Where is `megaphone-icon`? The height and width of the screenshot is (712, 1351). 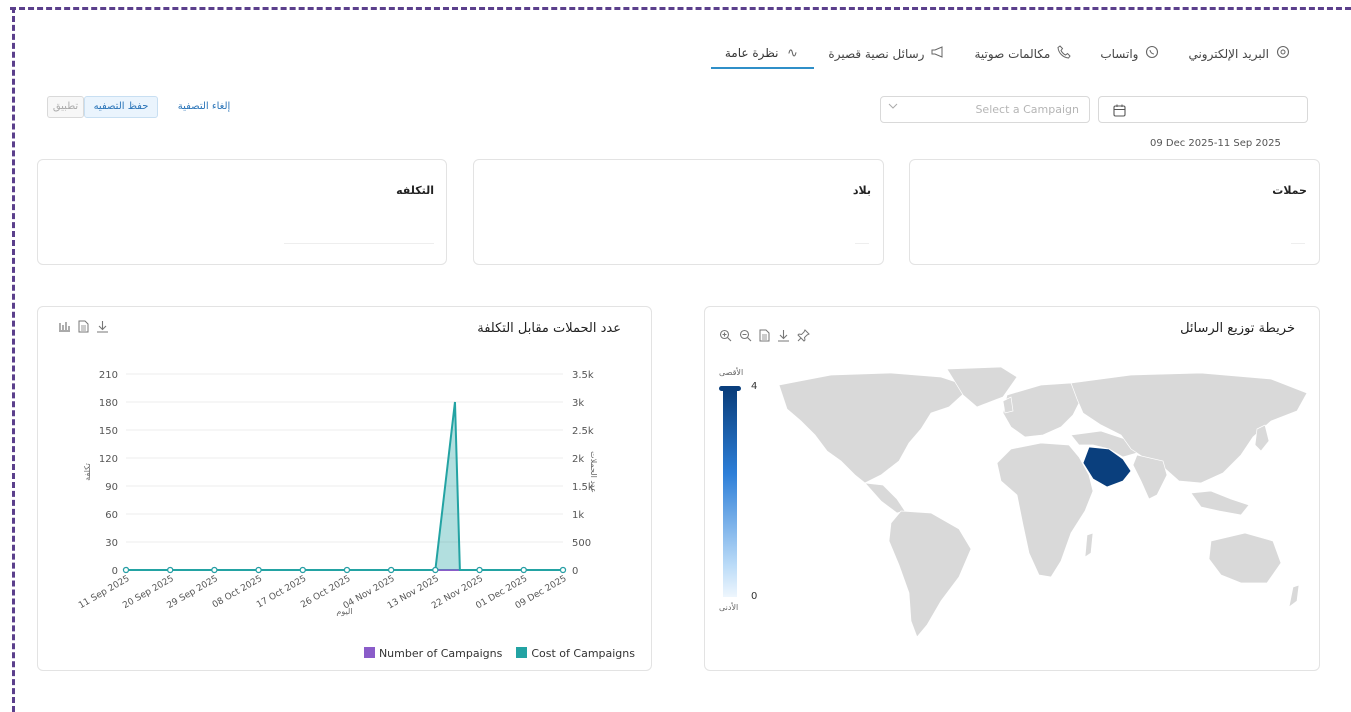 megaphone-icon is located at coordinates (938, 54).